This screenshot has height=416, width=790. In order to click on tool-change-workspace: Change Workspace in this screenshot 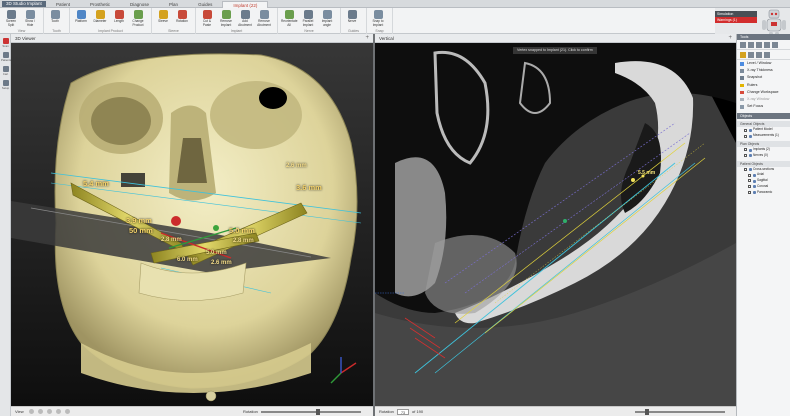, I will do `click(763, 92)`.